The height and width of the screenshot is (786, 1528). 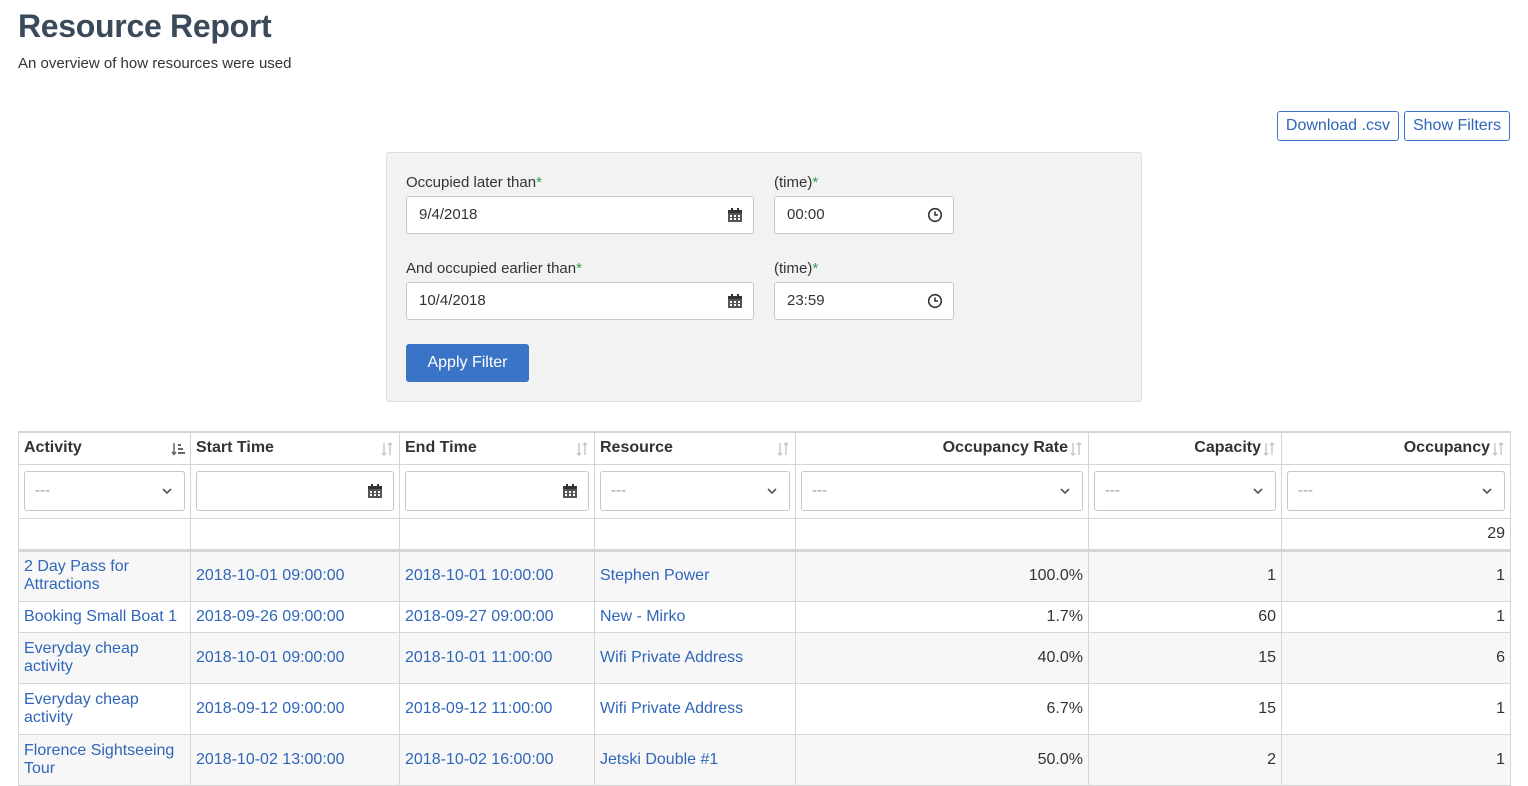 I want to click on activity-link: Florence Sightseeing Tour, so click(x=99, y=759).